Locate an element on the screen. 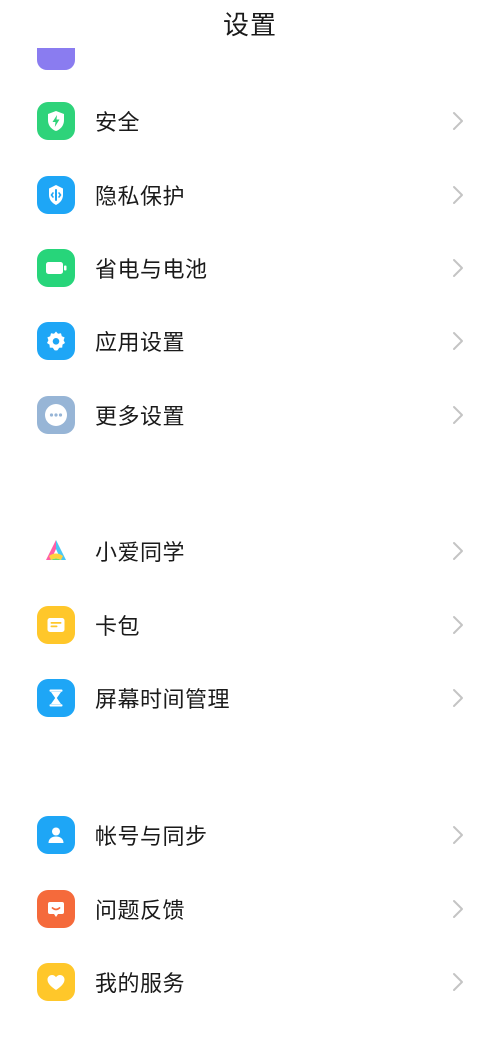 This screenshot has height=1047, width=500. settings-item-label: 我的服务 is located at coordinates (140, 984).